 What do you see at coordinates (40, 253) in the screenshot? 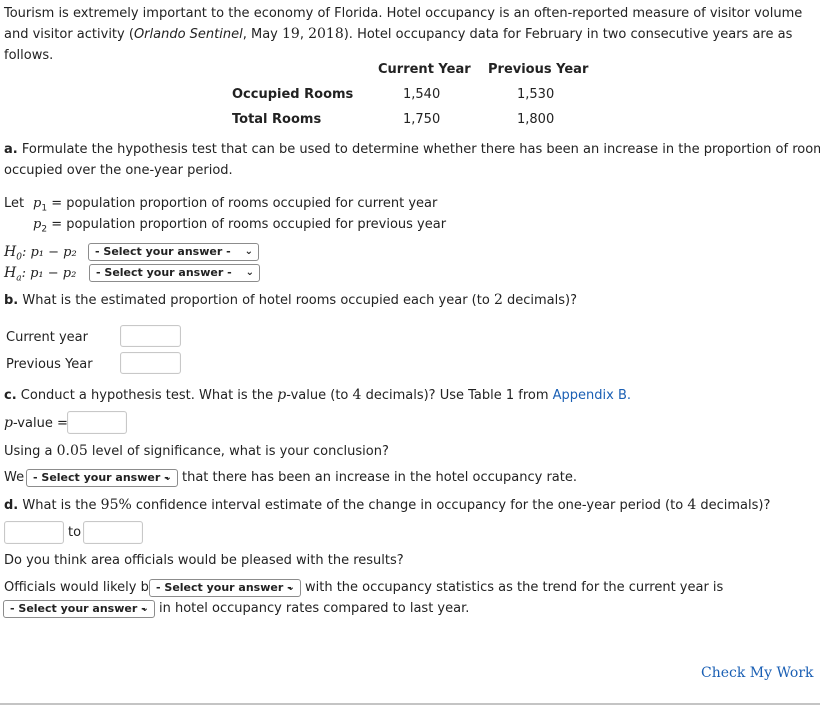
I see `h0-expression: H0: p₁ − p₂` at bounding box center [40, 253].